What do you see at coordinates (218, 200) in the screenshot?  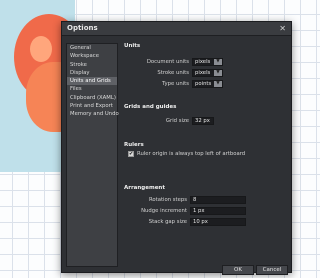 I see `rotation-steps-input: 8` at bounding box center [218, 200].